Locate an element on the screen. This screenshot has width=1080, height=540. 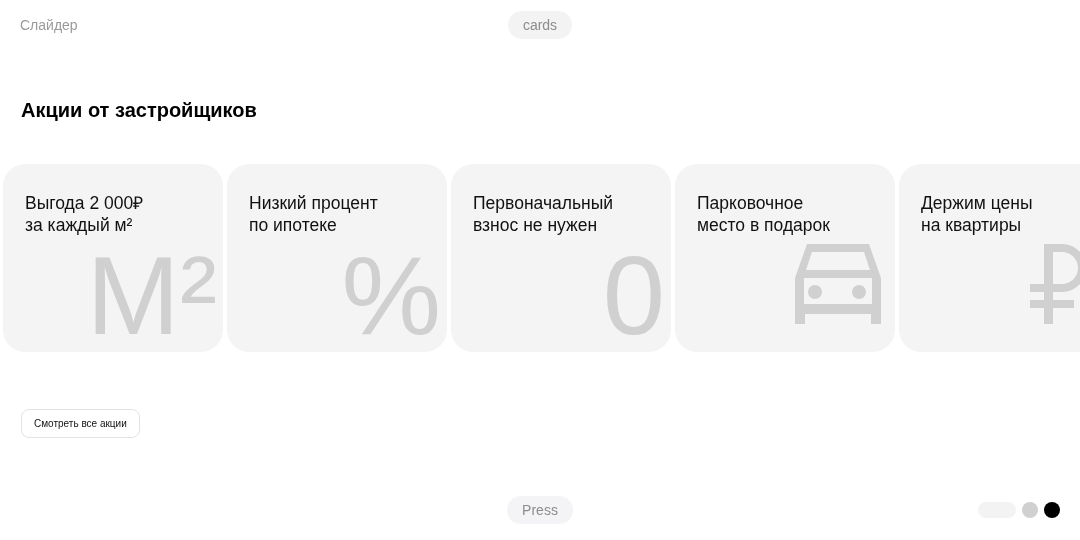
press-tag: Press is located at coordinates (540, 510).